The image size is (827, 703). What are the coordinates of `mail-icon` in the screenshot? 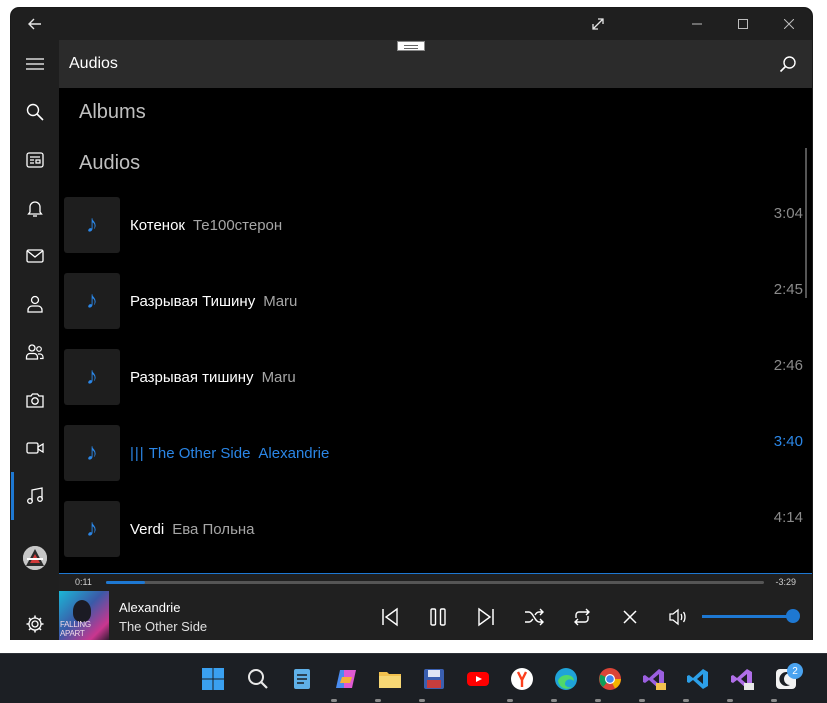 It's located at (35, 256).